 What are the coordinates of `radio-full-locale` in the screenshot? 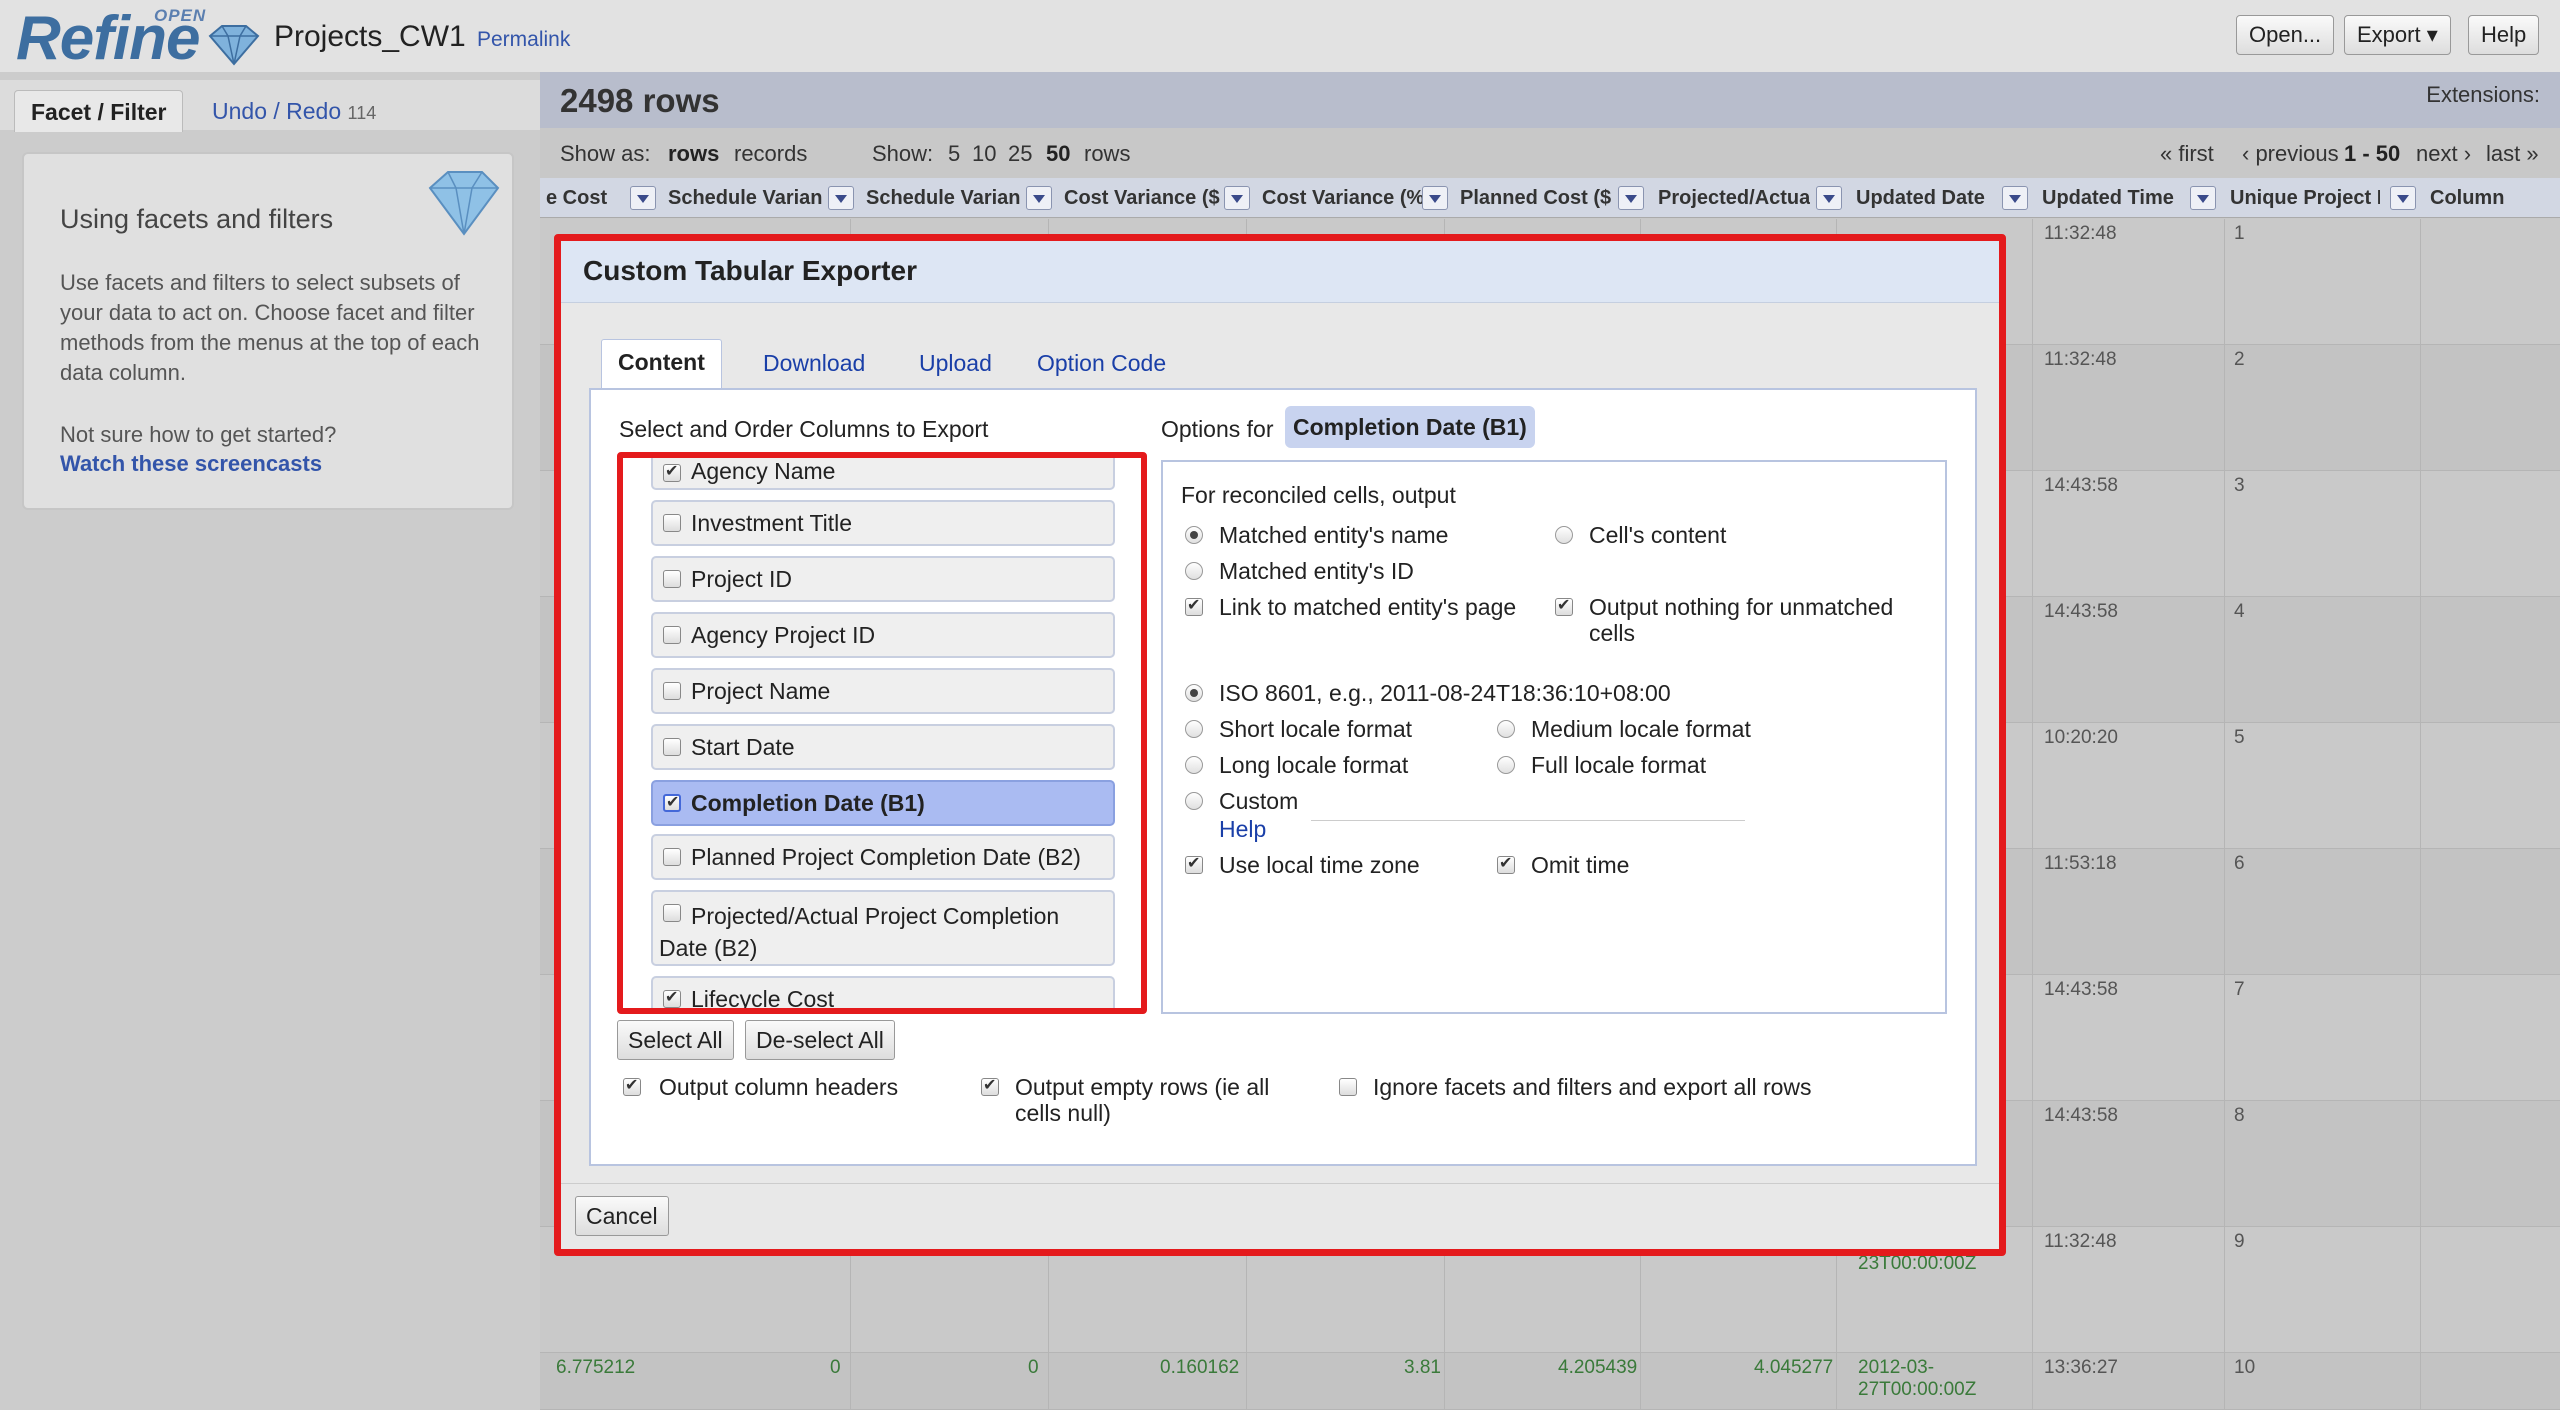 It's located at (1506, 765).